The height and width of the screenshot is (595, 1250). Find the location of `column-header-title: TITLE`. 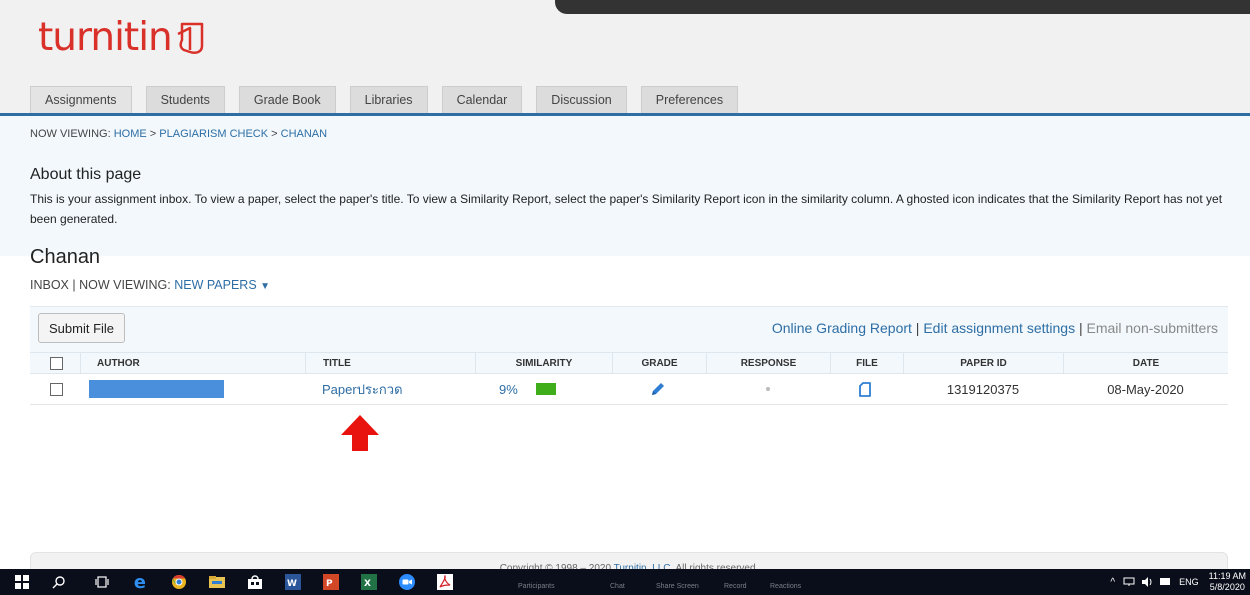

column-header-title: TITLE is located at coordinates (390, 363).